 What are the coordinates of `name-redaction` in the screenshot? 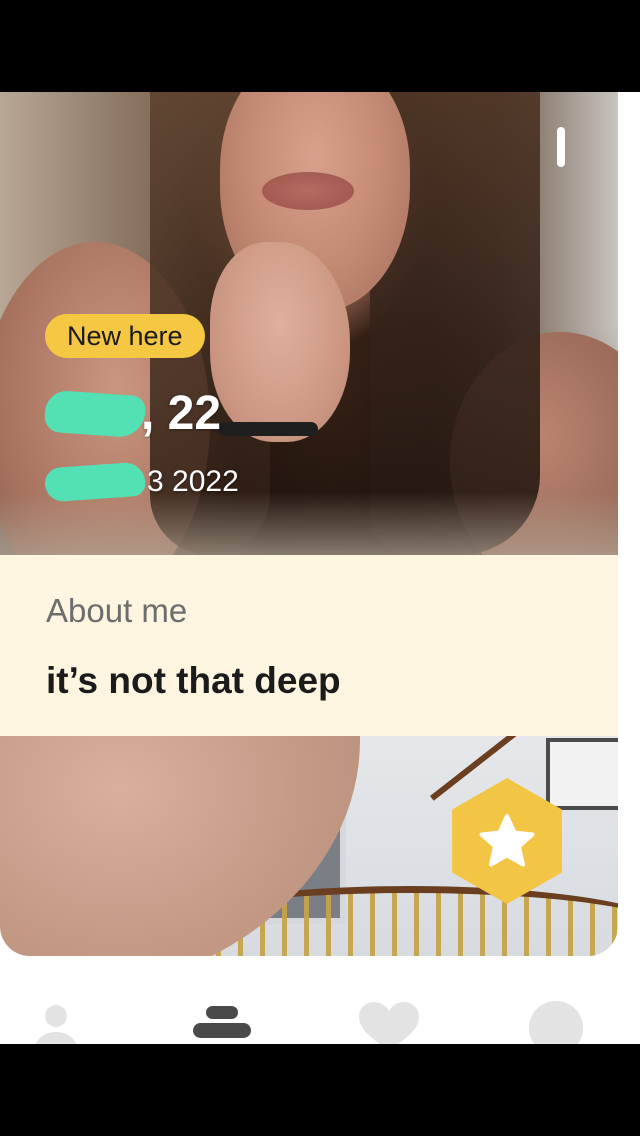 It's located at (95, 414).